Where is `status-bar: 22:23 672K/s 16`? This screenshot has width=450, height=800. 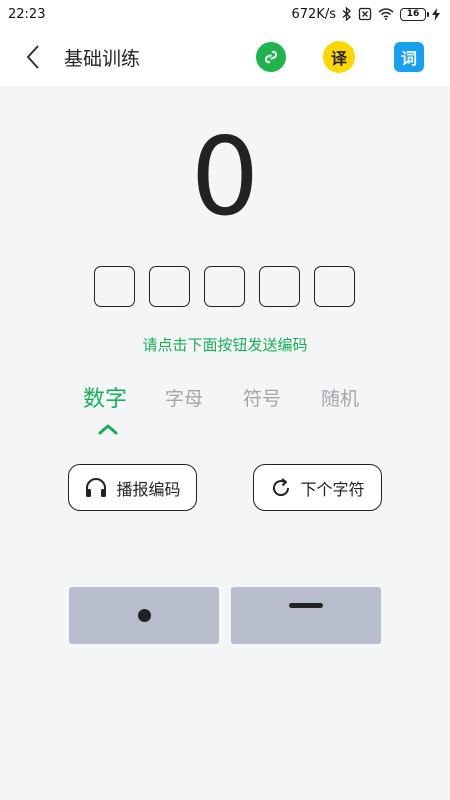
status-bar: 22:23 672K/s 16 is located at coordinates (225, 14).